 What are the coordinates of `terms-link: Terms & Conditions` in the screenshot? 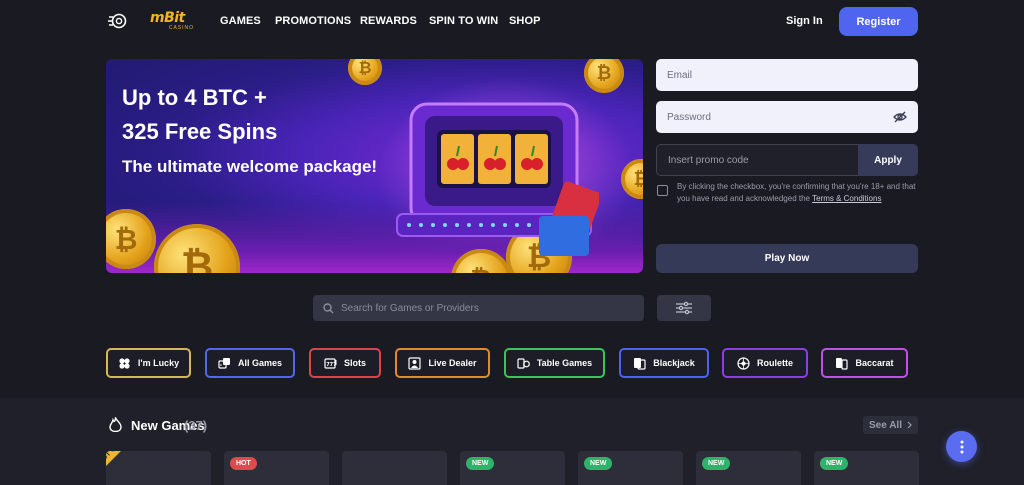 It's located at (846, 198).